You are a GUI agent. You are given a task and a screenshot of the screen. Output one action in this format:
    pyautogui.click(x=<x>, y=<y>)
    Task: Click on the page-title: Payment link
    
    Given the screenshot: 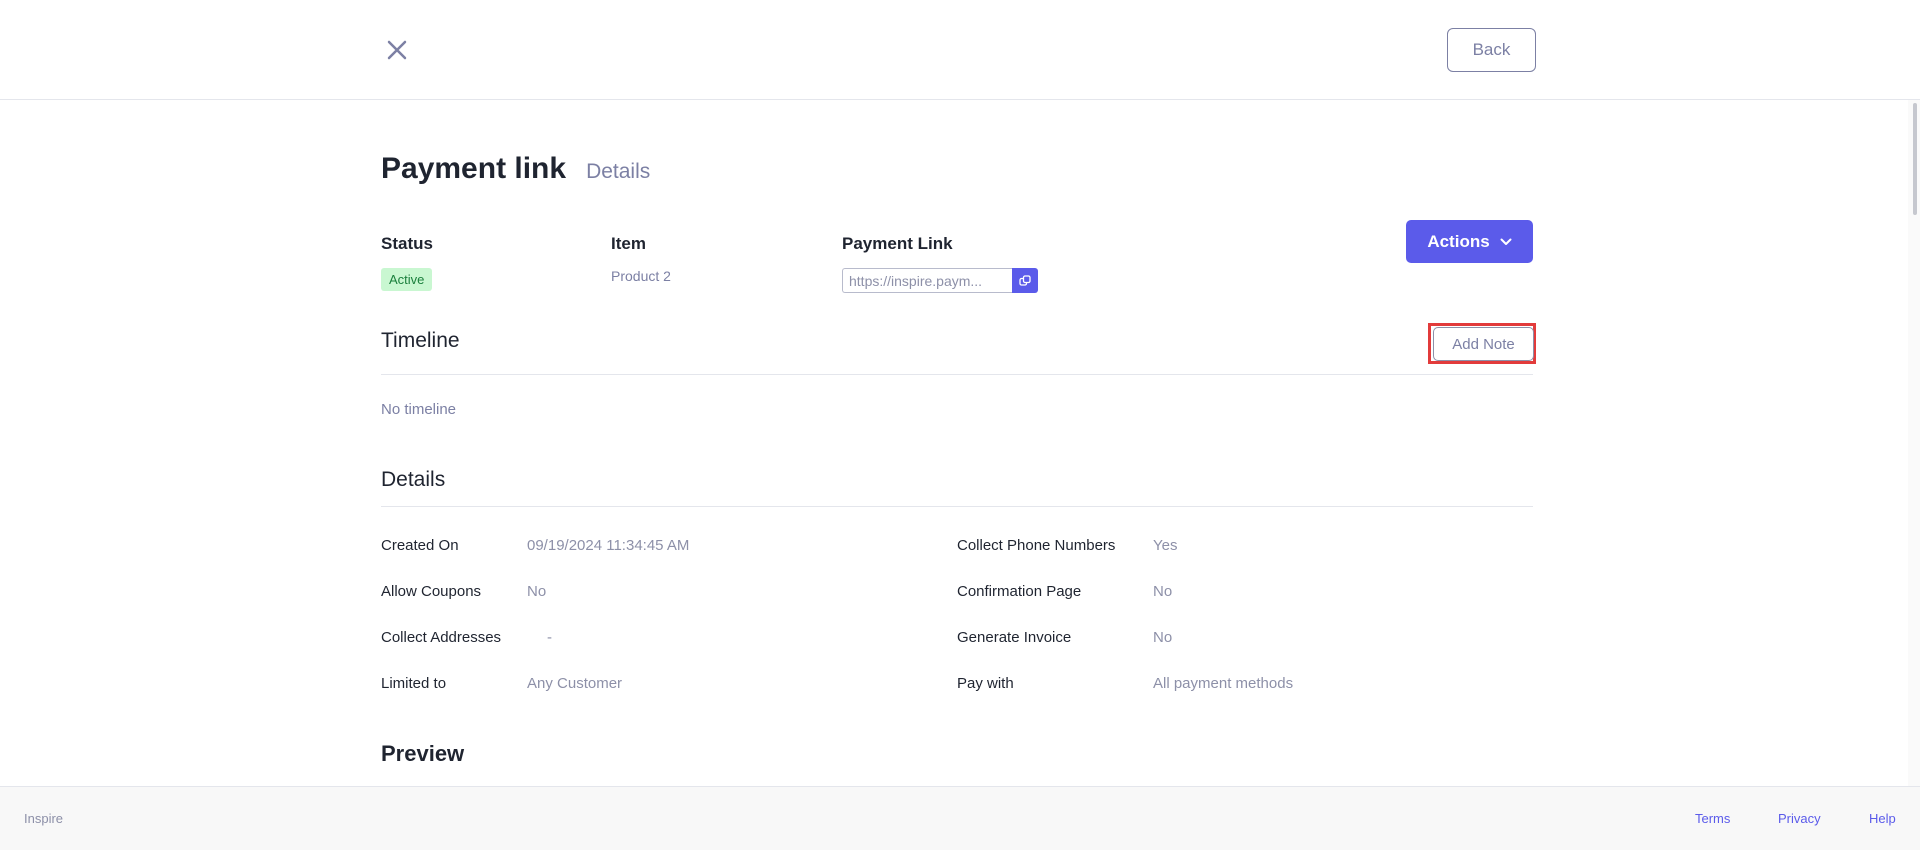 What is the action you would take?
    pyautogui.click(x=474, y=168)
    